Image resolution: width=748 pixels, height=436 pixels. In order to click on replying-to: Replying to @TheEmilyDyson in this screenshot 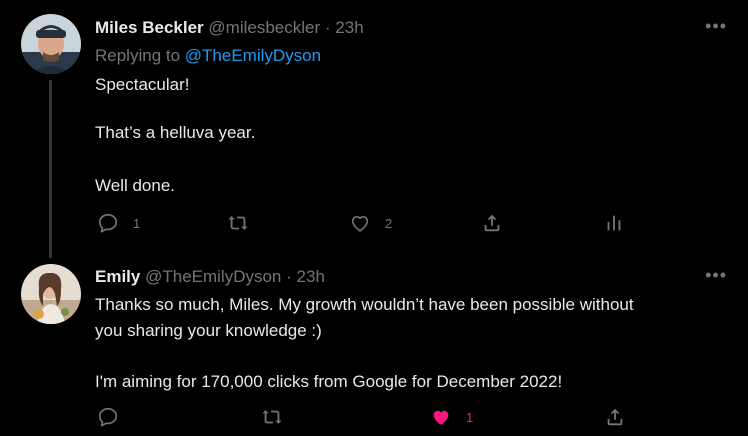, I will do `click(208, 56)`.